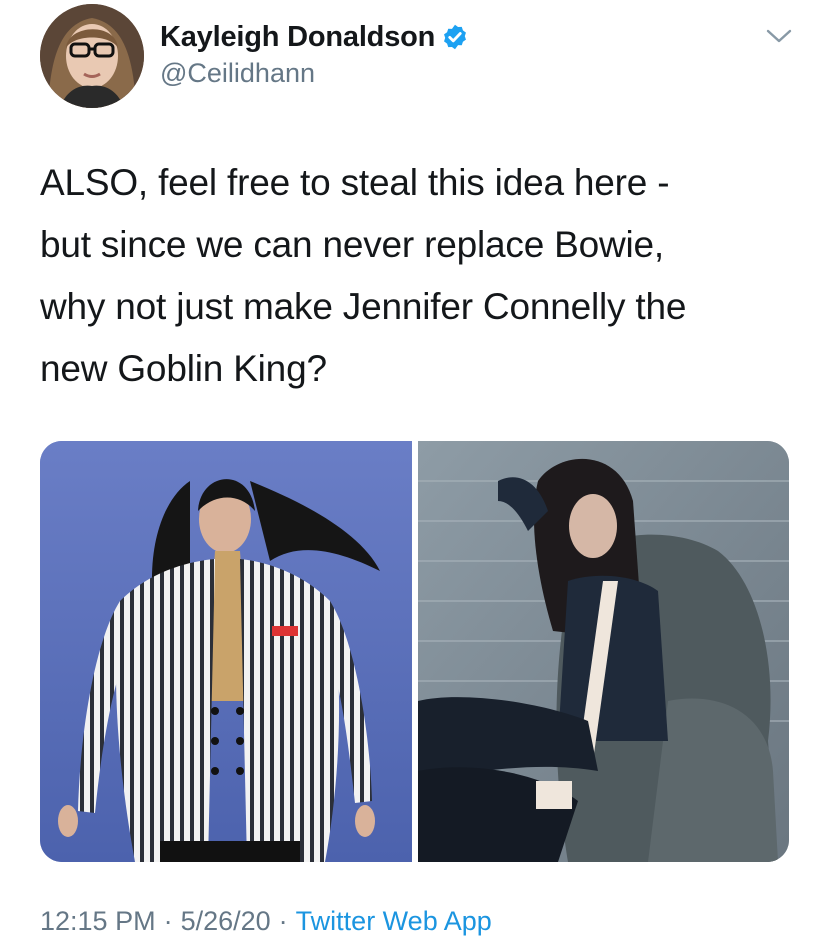  I want to click on chevron-down-icon, so click(779, 36).